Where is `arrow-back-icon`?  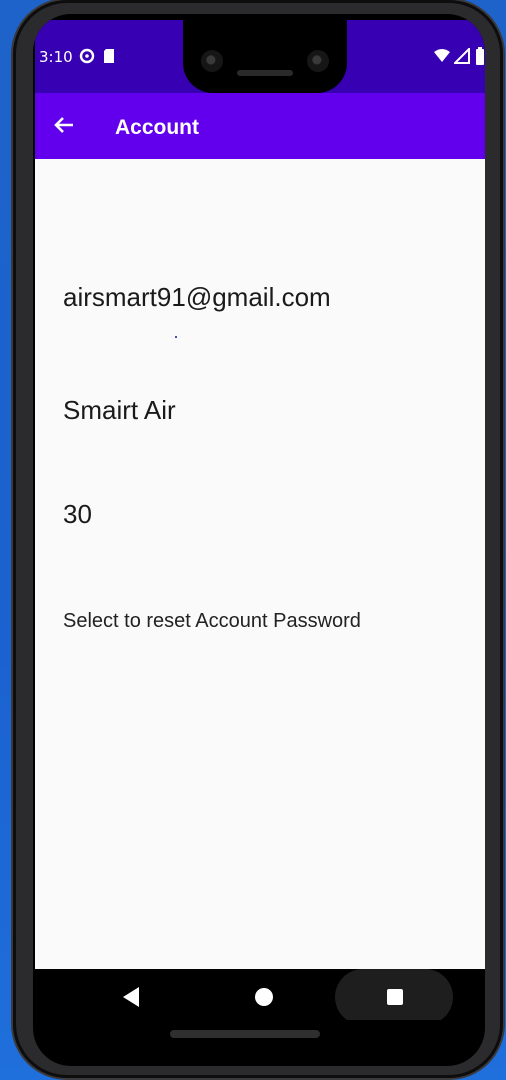 arrow-back-icon is located at coordinates (66, 125).